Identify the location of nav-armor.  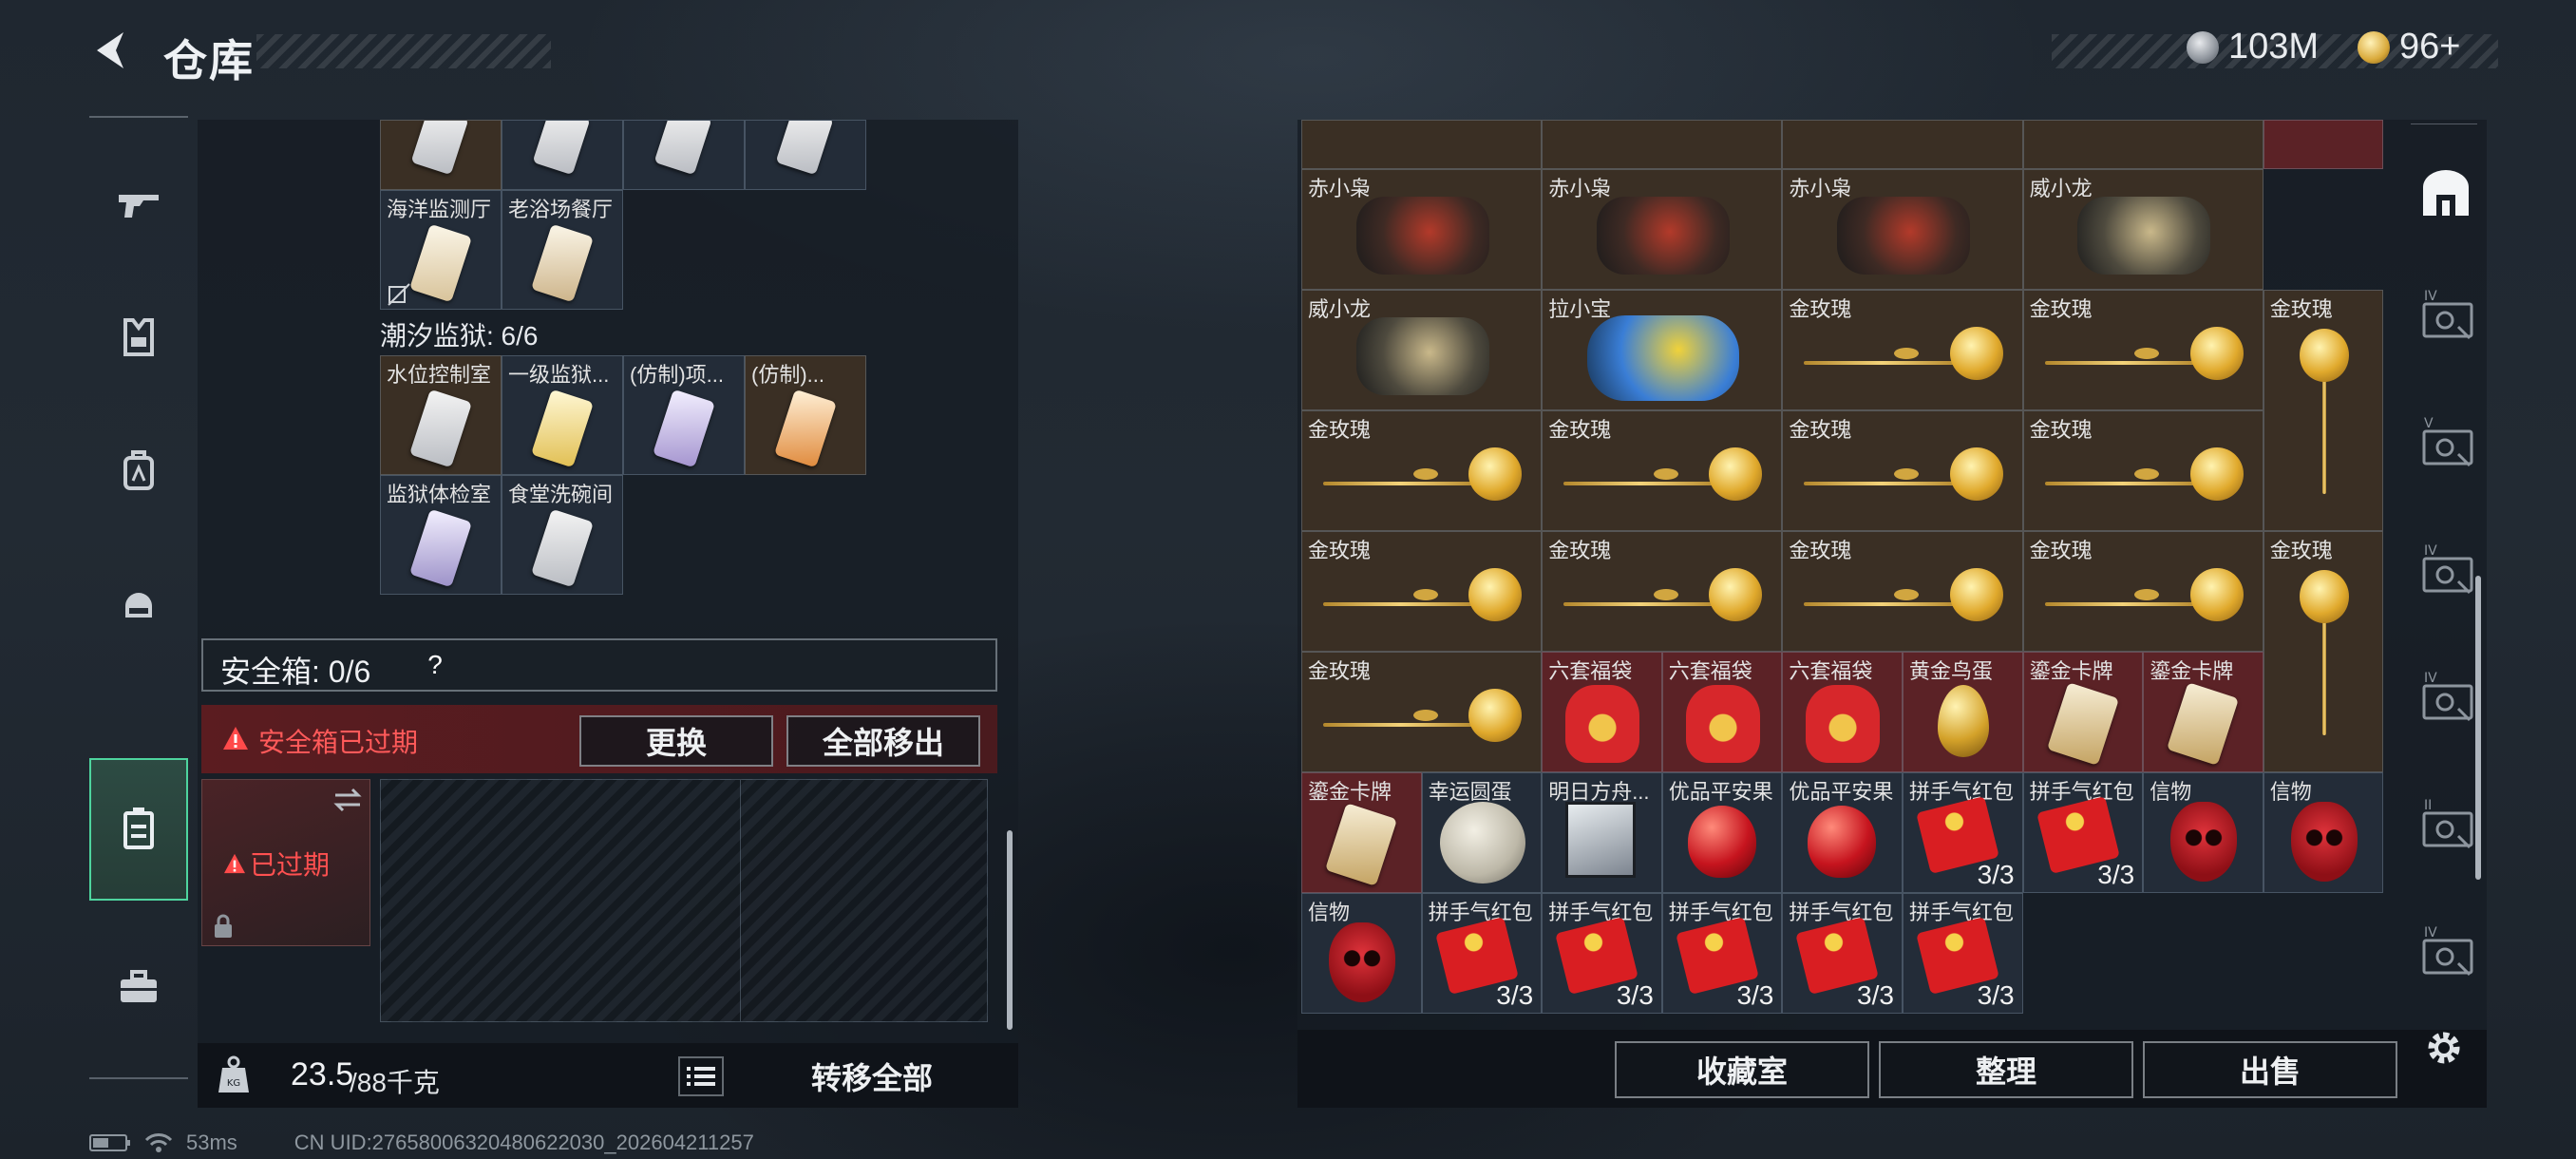
(138, 337).